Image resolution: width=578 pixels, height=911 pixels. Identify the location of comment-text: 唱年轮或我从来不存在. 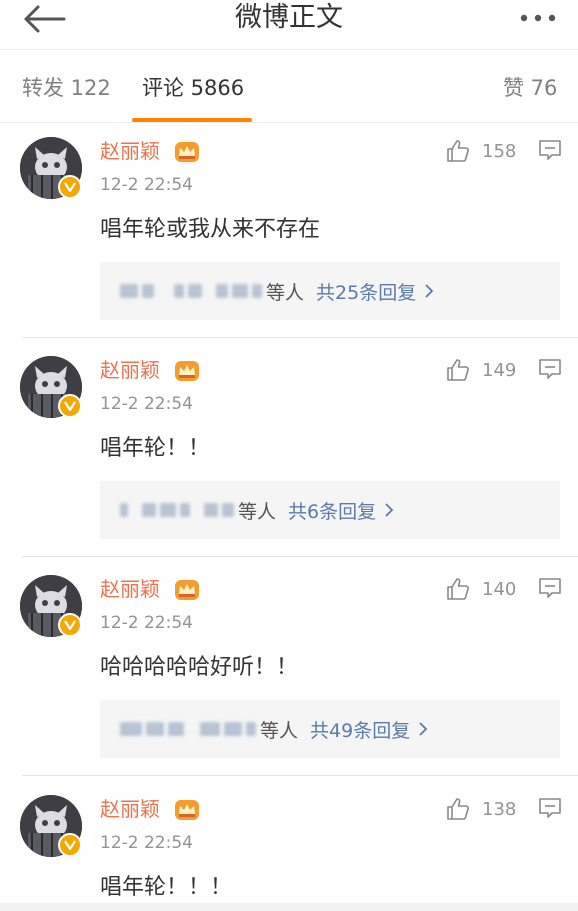
(210, 229).